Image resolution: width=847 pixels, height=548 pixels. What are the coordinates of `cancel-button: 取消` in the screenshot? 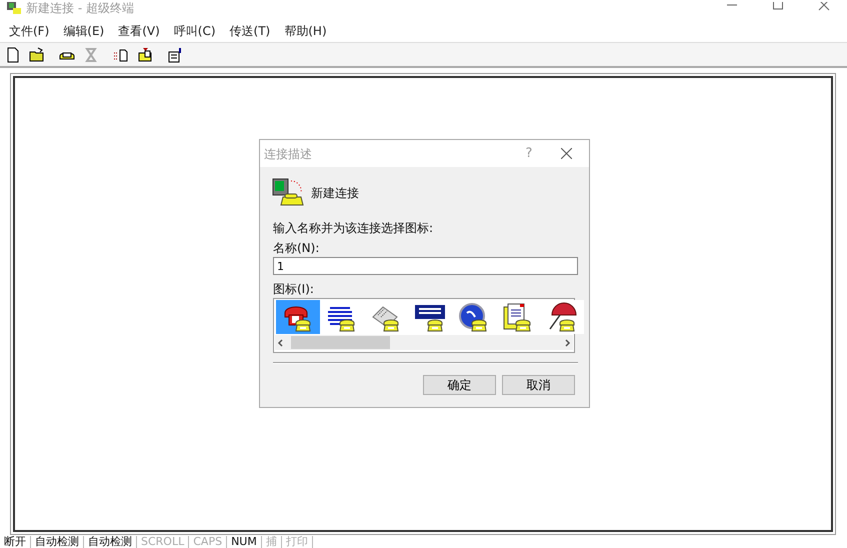 It's located at (538, 385).